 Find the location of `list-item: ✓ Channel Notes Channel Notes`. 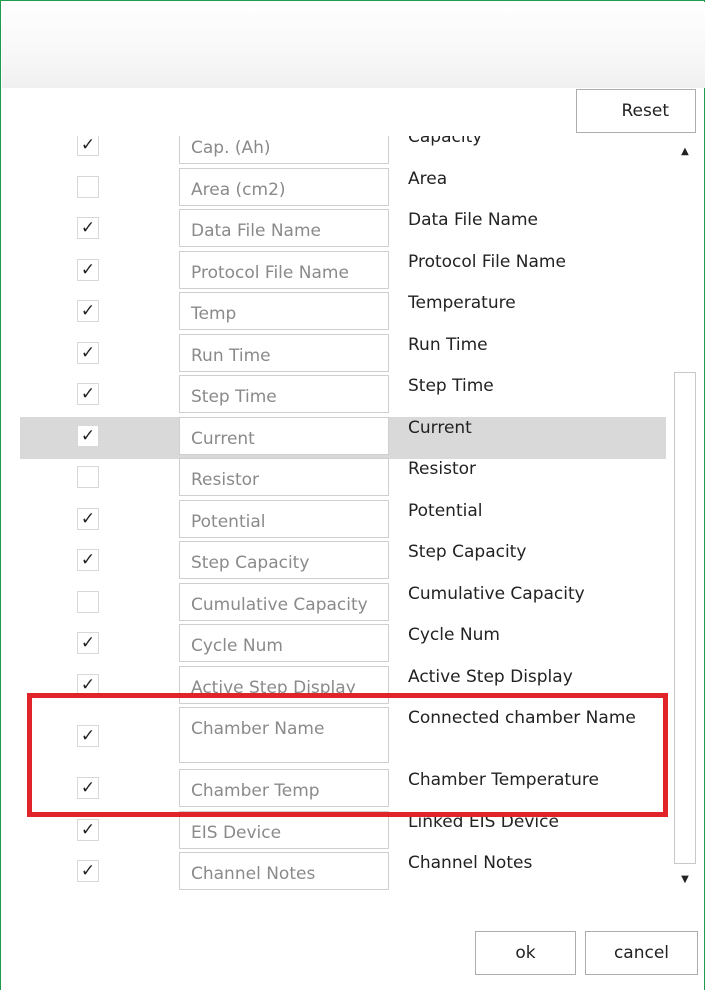

list-item: ✓ Channel Notes Channel Notes is located at coordinates (343, 873).